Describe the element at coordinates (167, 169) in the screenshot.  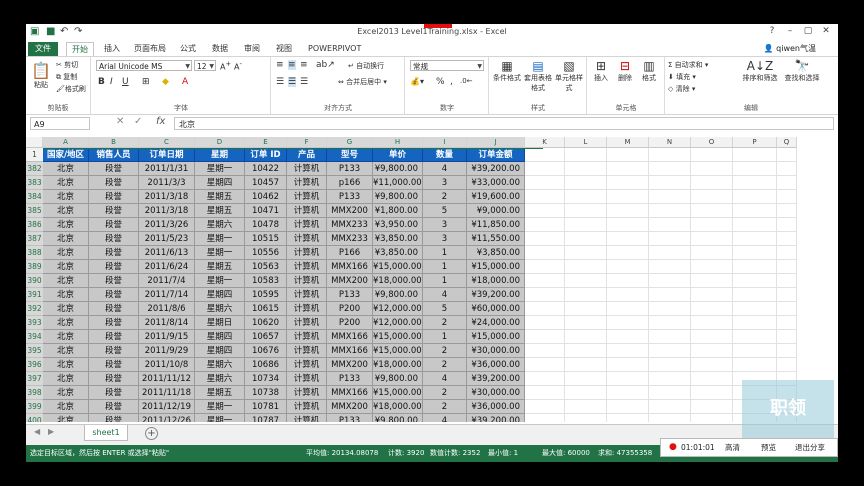
I see `table-cell: 2011/1/31` at that location.